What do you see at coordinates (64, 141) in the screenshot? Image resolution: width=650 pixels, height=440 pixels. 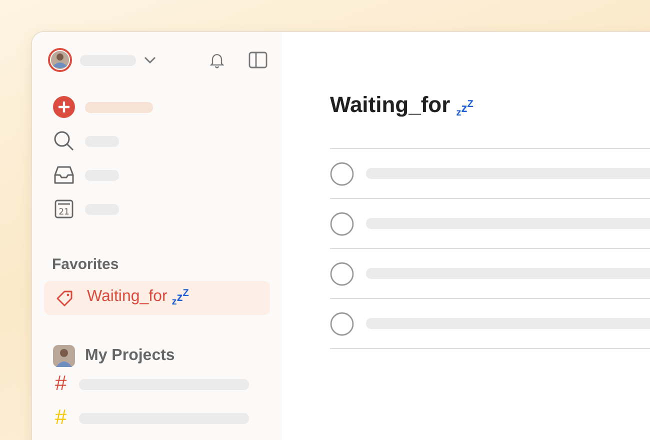 I see `search-icon` at bounding box center [64, 141].